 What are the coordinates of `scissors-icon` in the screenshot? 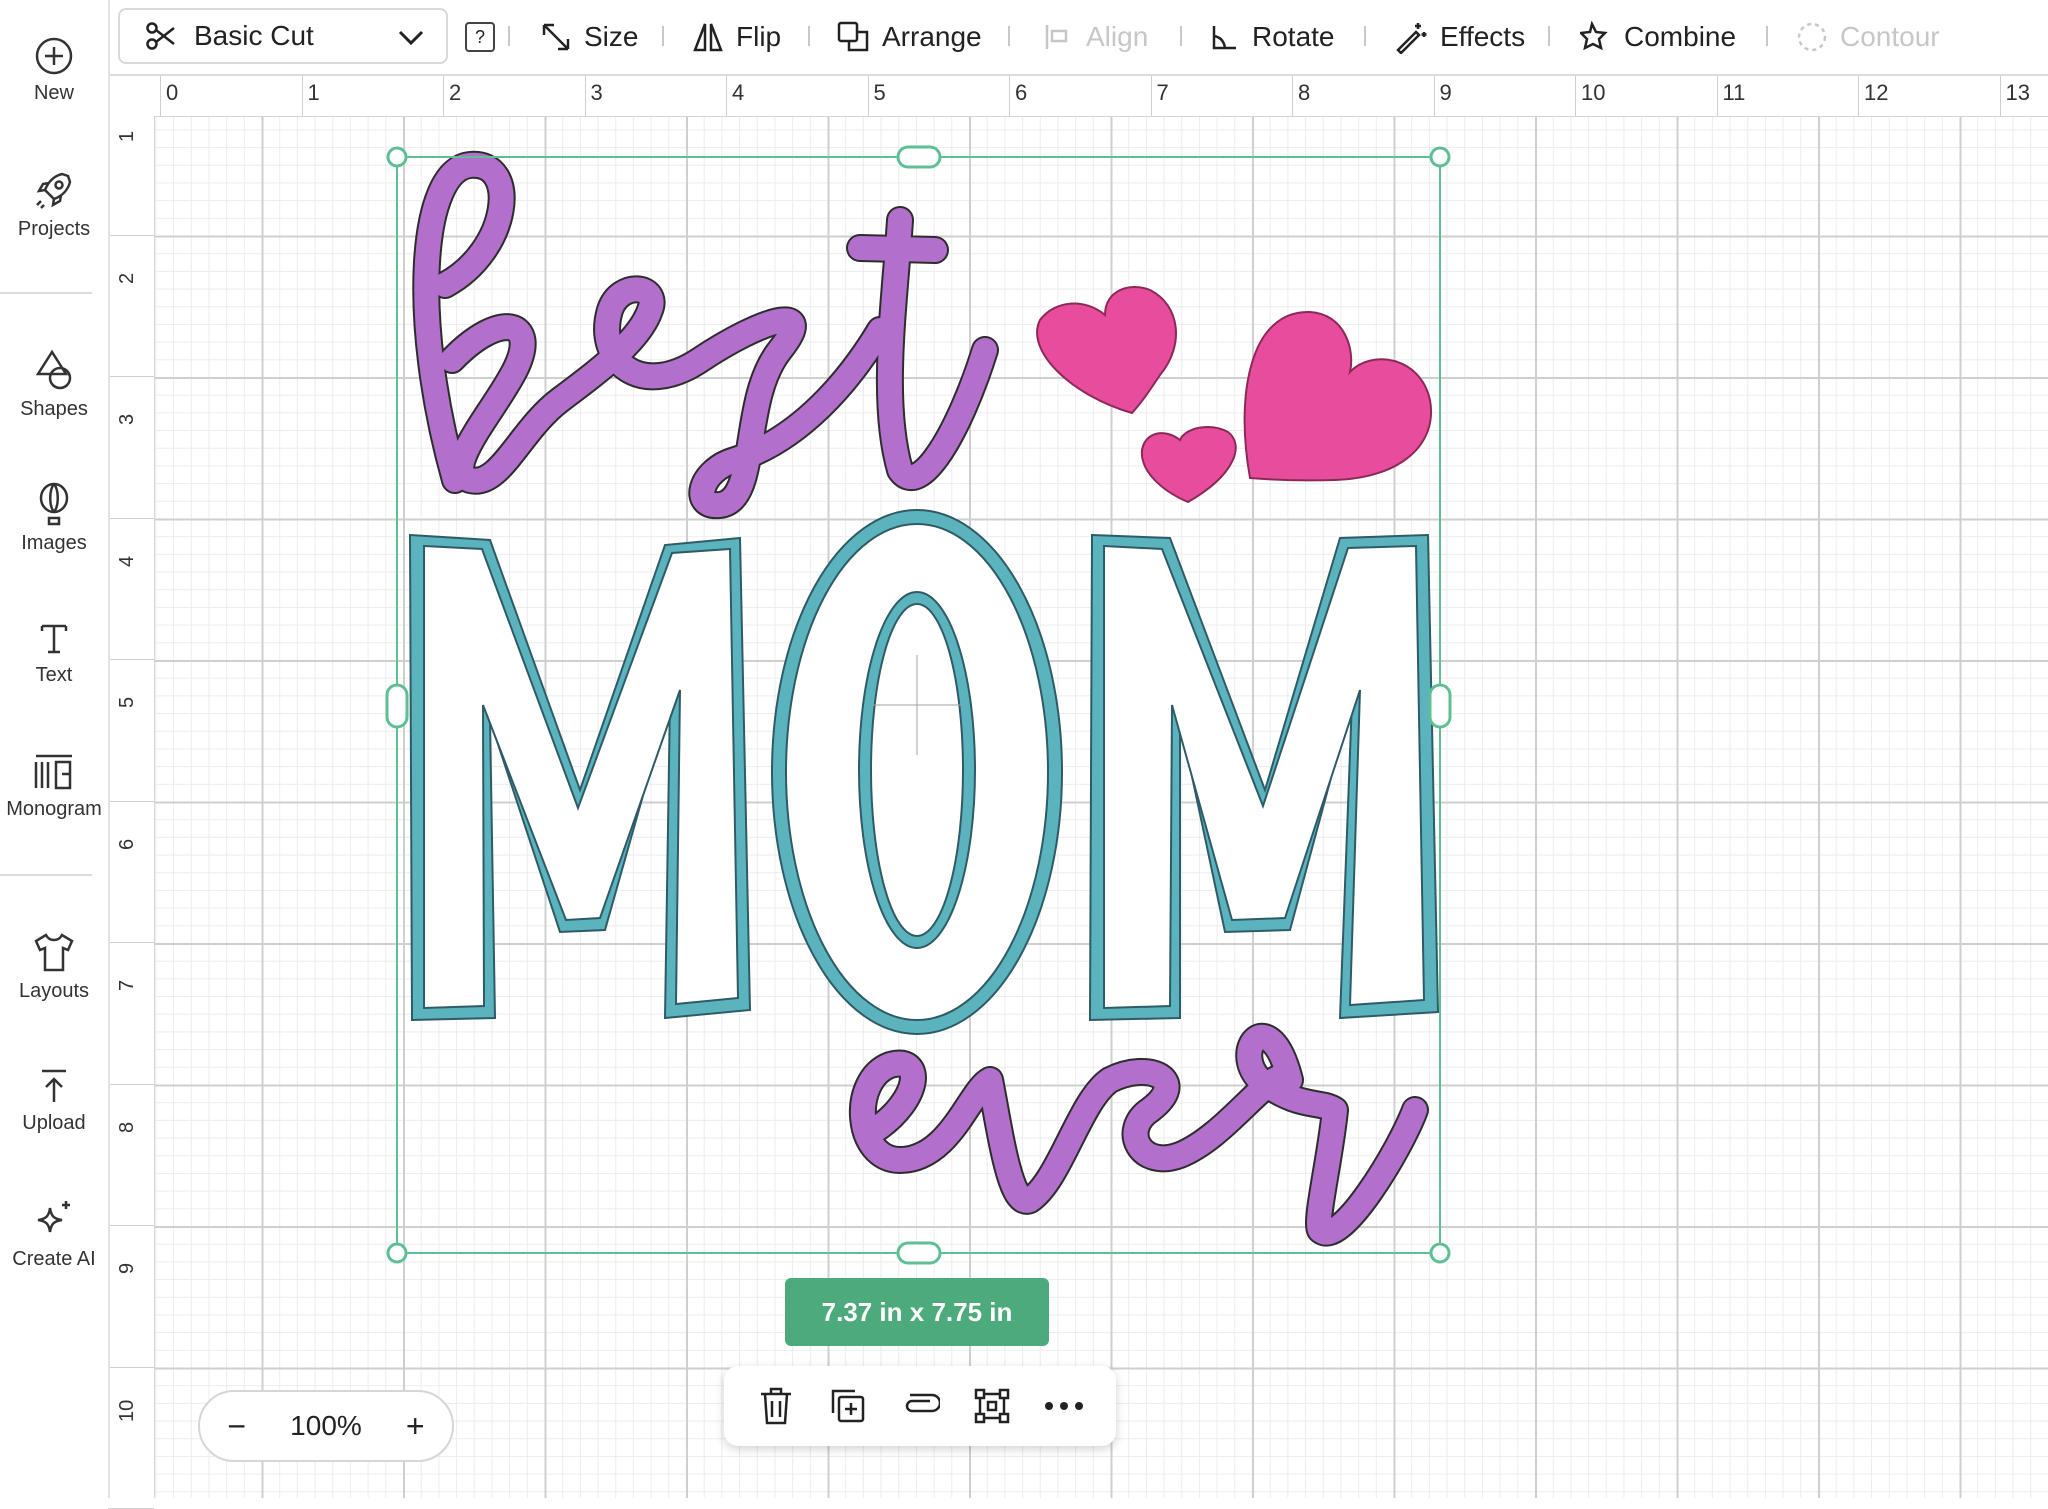 It's located at (160, 36).